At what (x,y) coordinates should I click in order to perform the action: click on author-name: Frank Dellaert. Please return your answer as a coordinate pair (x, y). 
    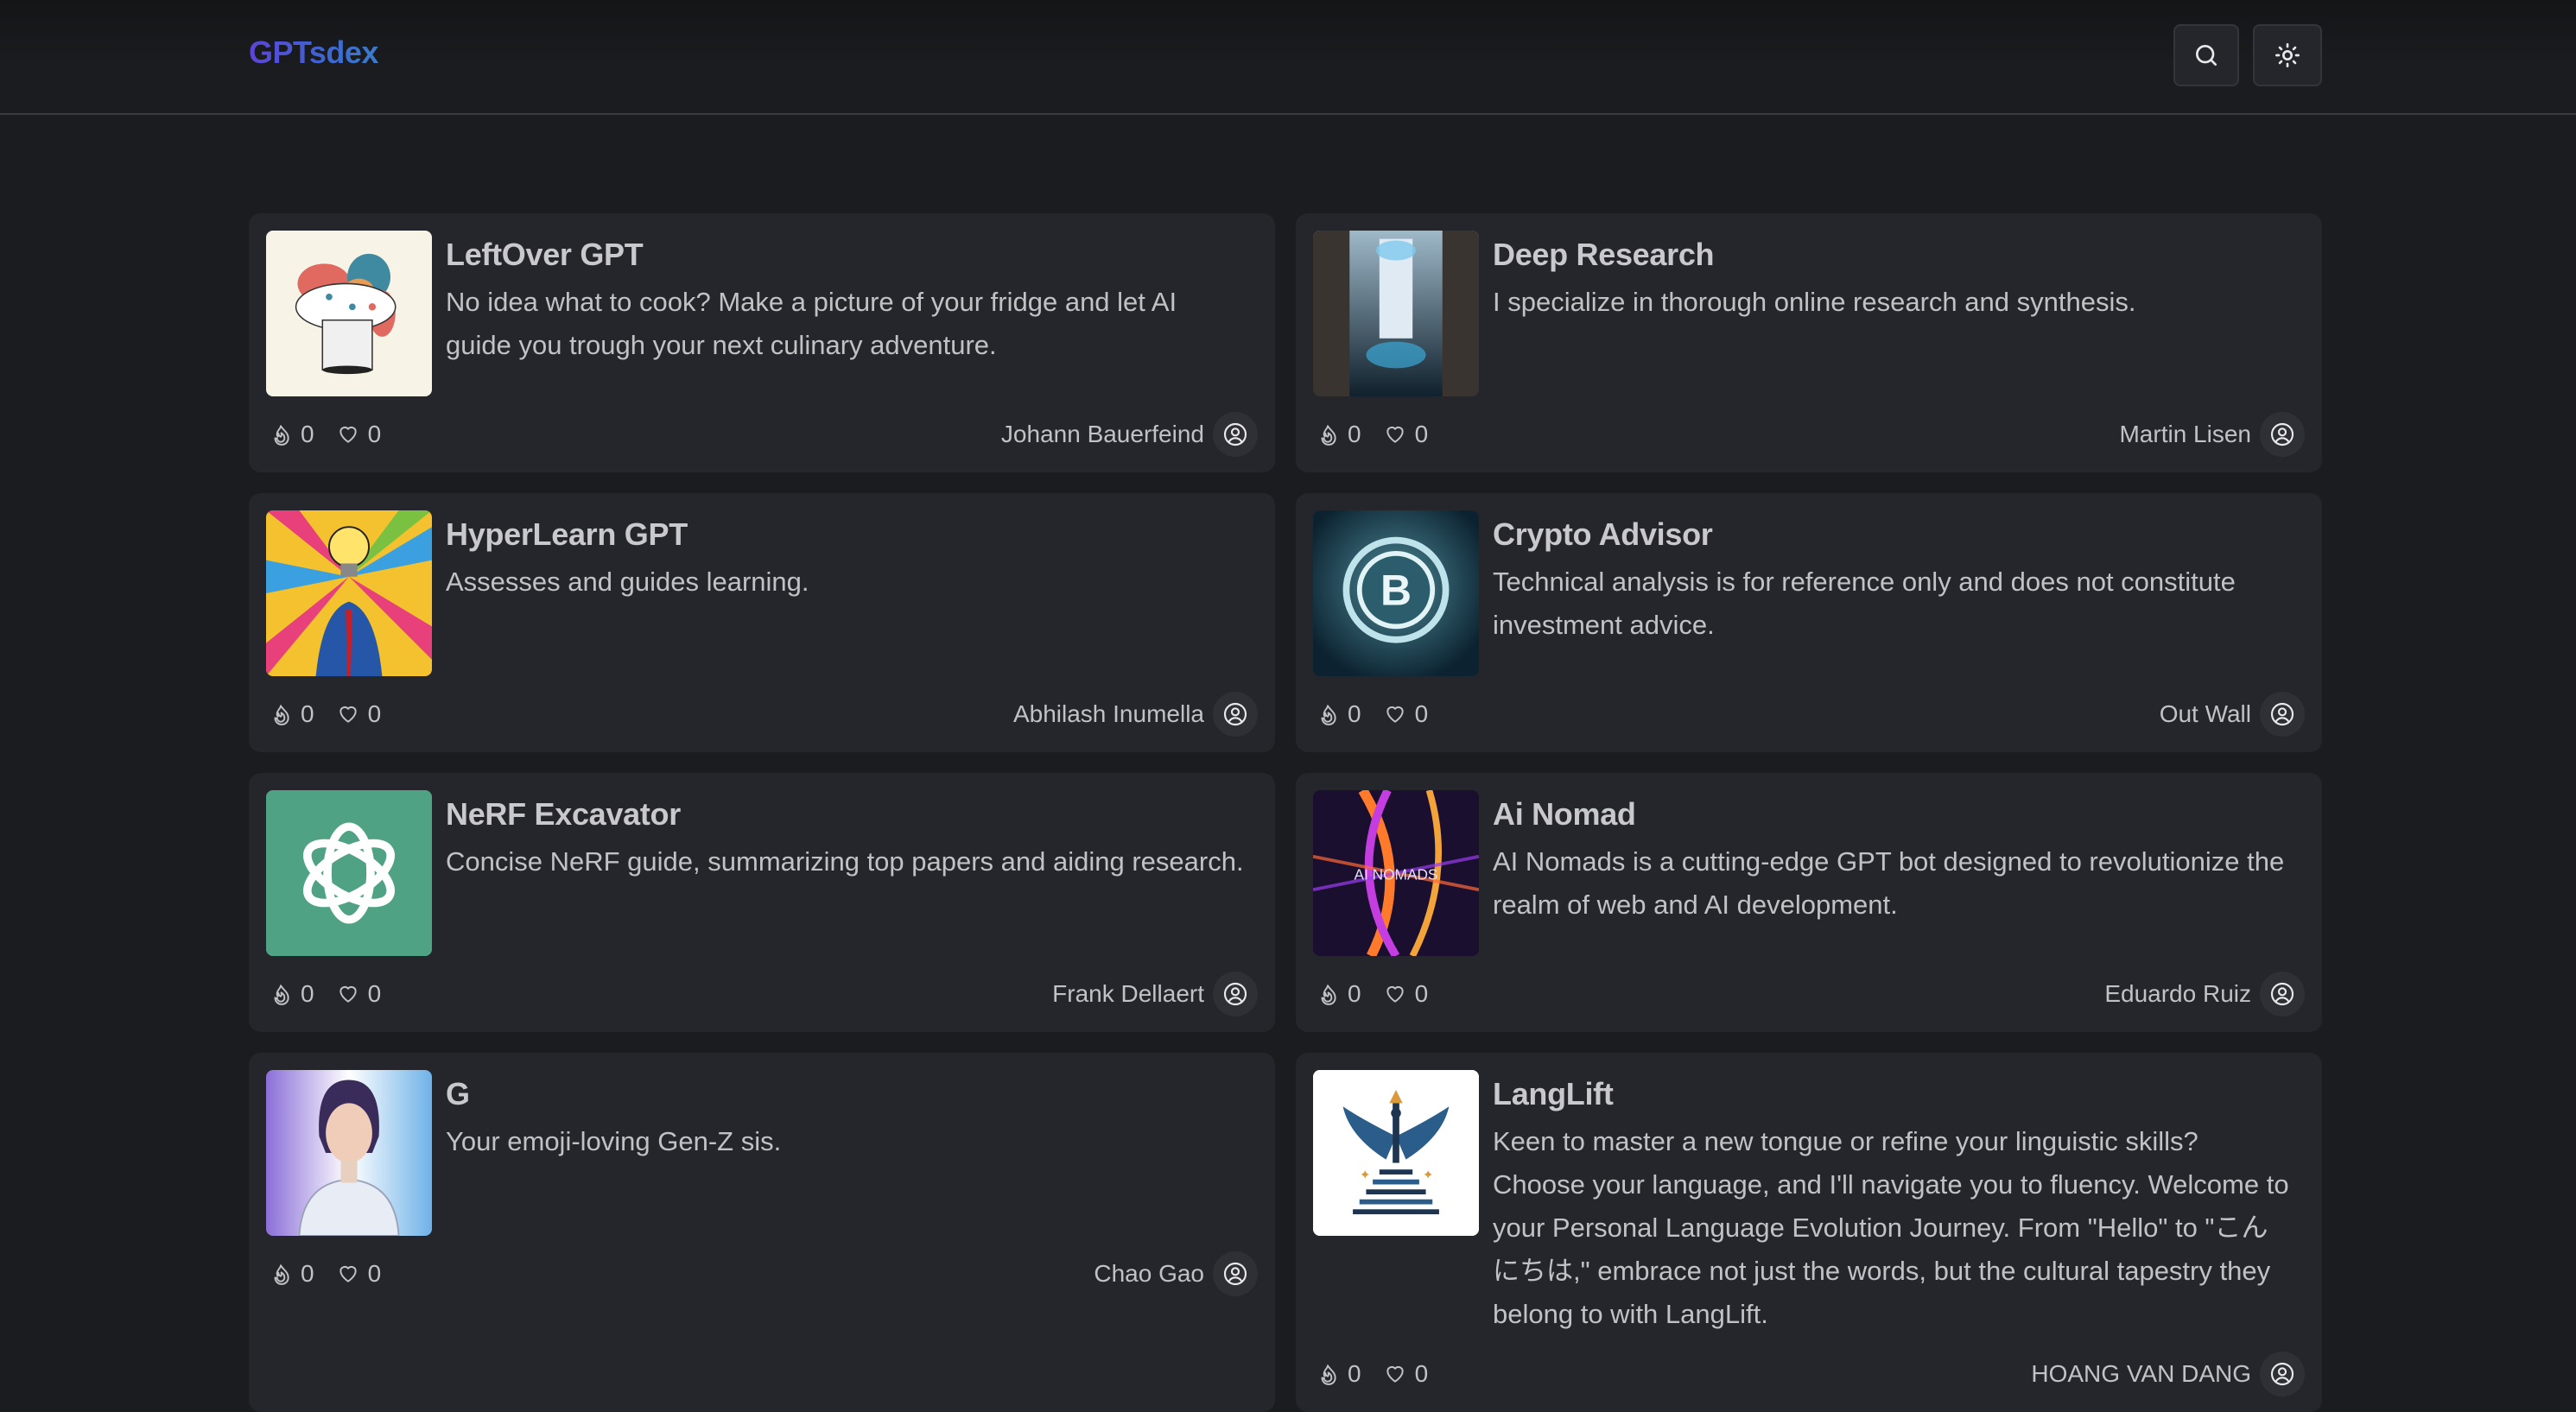
    Looking at the image, I should click on (1128, 994).